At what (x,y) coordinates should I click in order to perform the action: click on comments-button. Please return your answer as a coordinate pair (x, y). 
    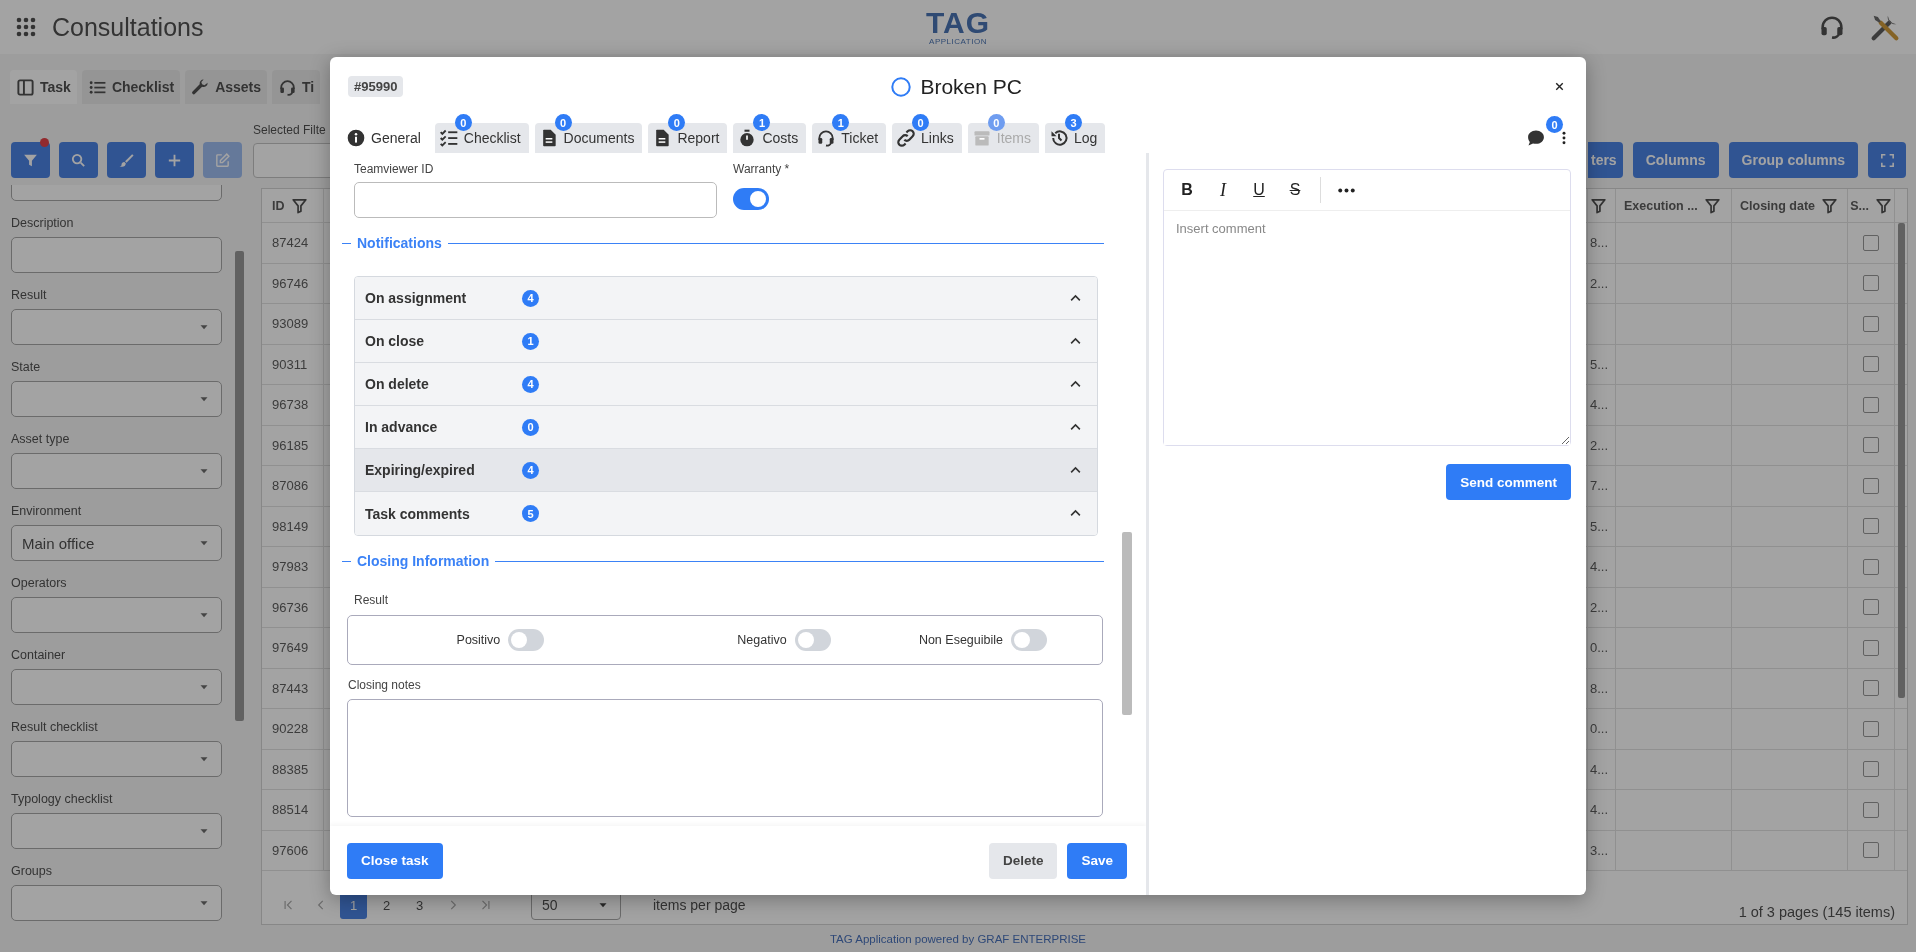
    Looking at the image, I should click on (1536, 138).